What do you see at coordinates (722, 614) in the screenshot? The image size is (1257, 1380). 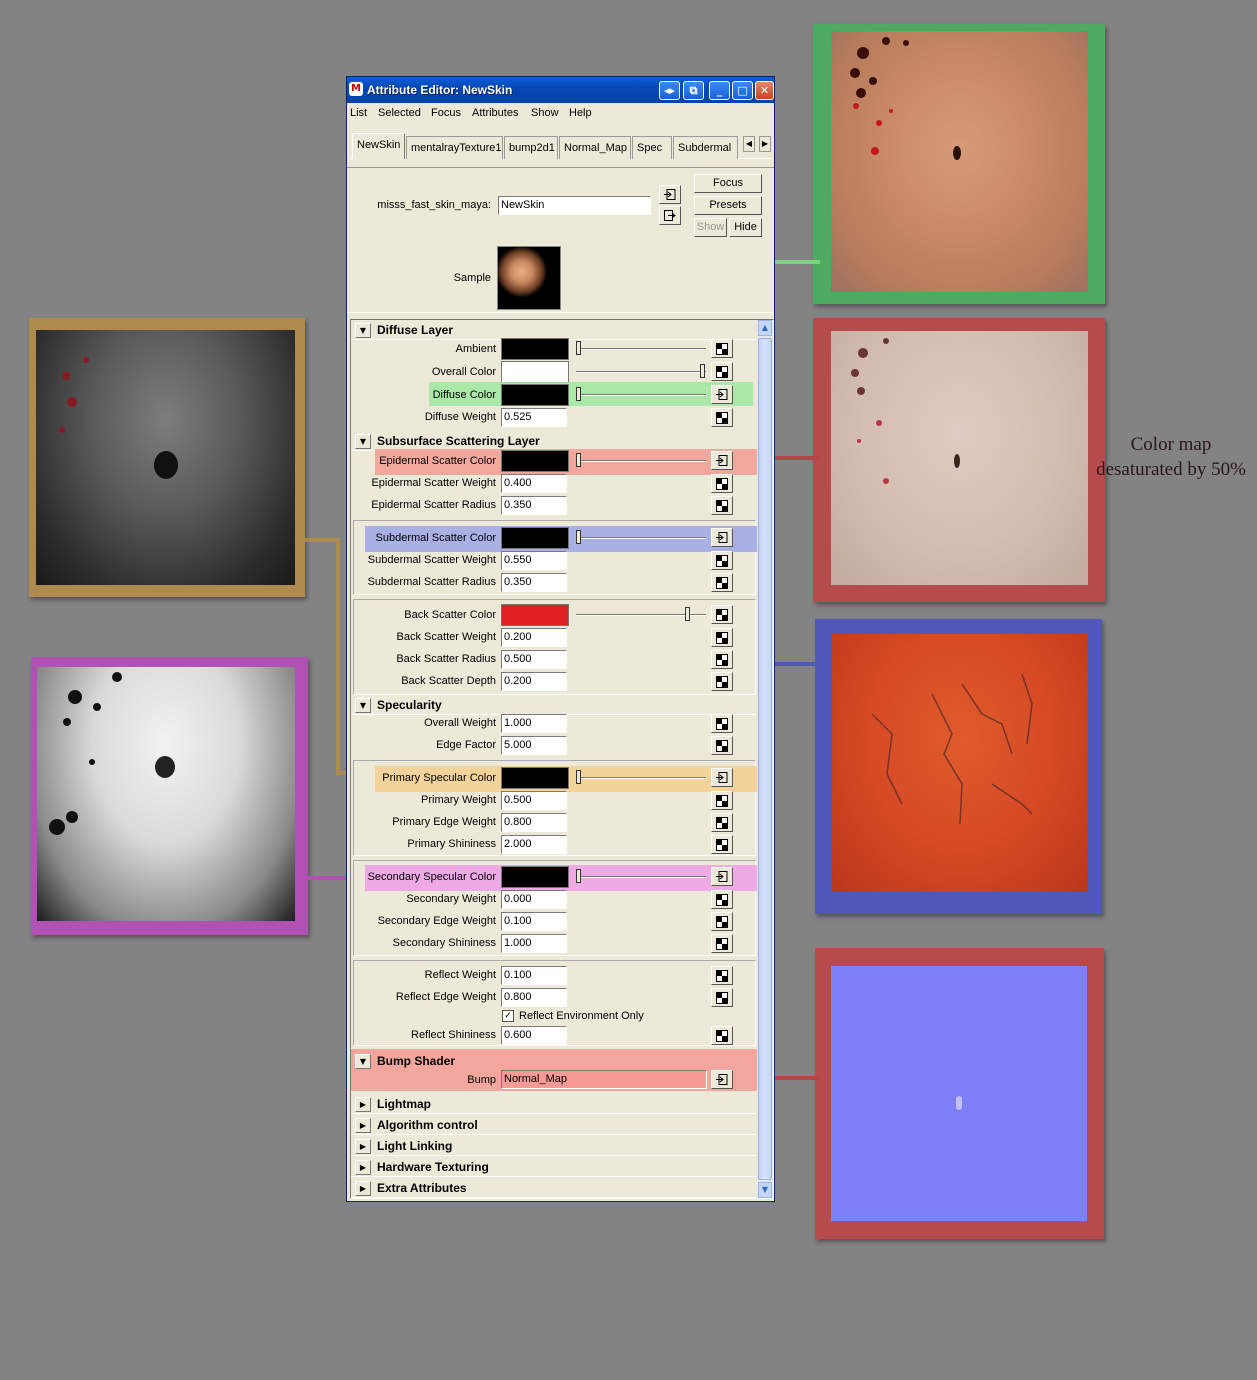 I see `back-scatter-color-map-icon` at bounding box center [722, 614].